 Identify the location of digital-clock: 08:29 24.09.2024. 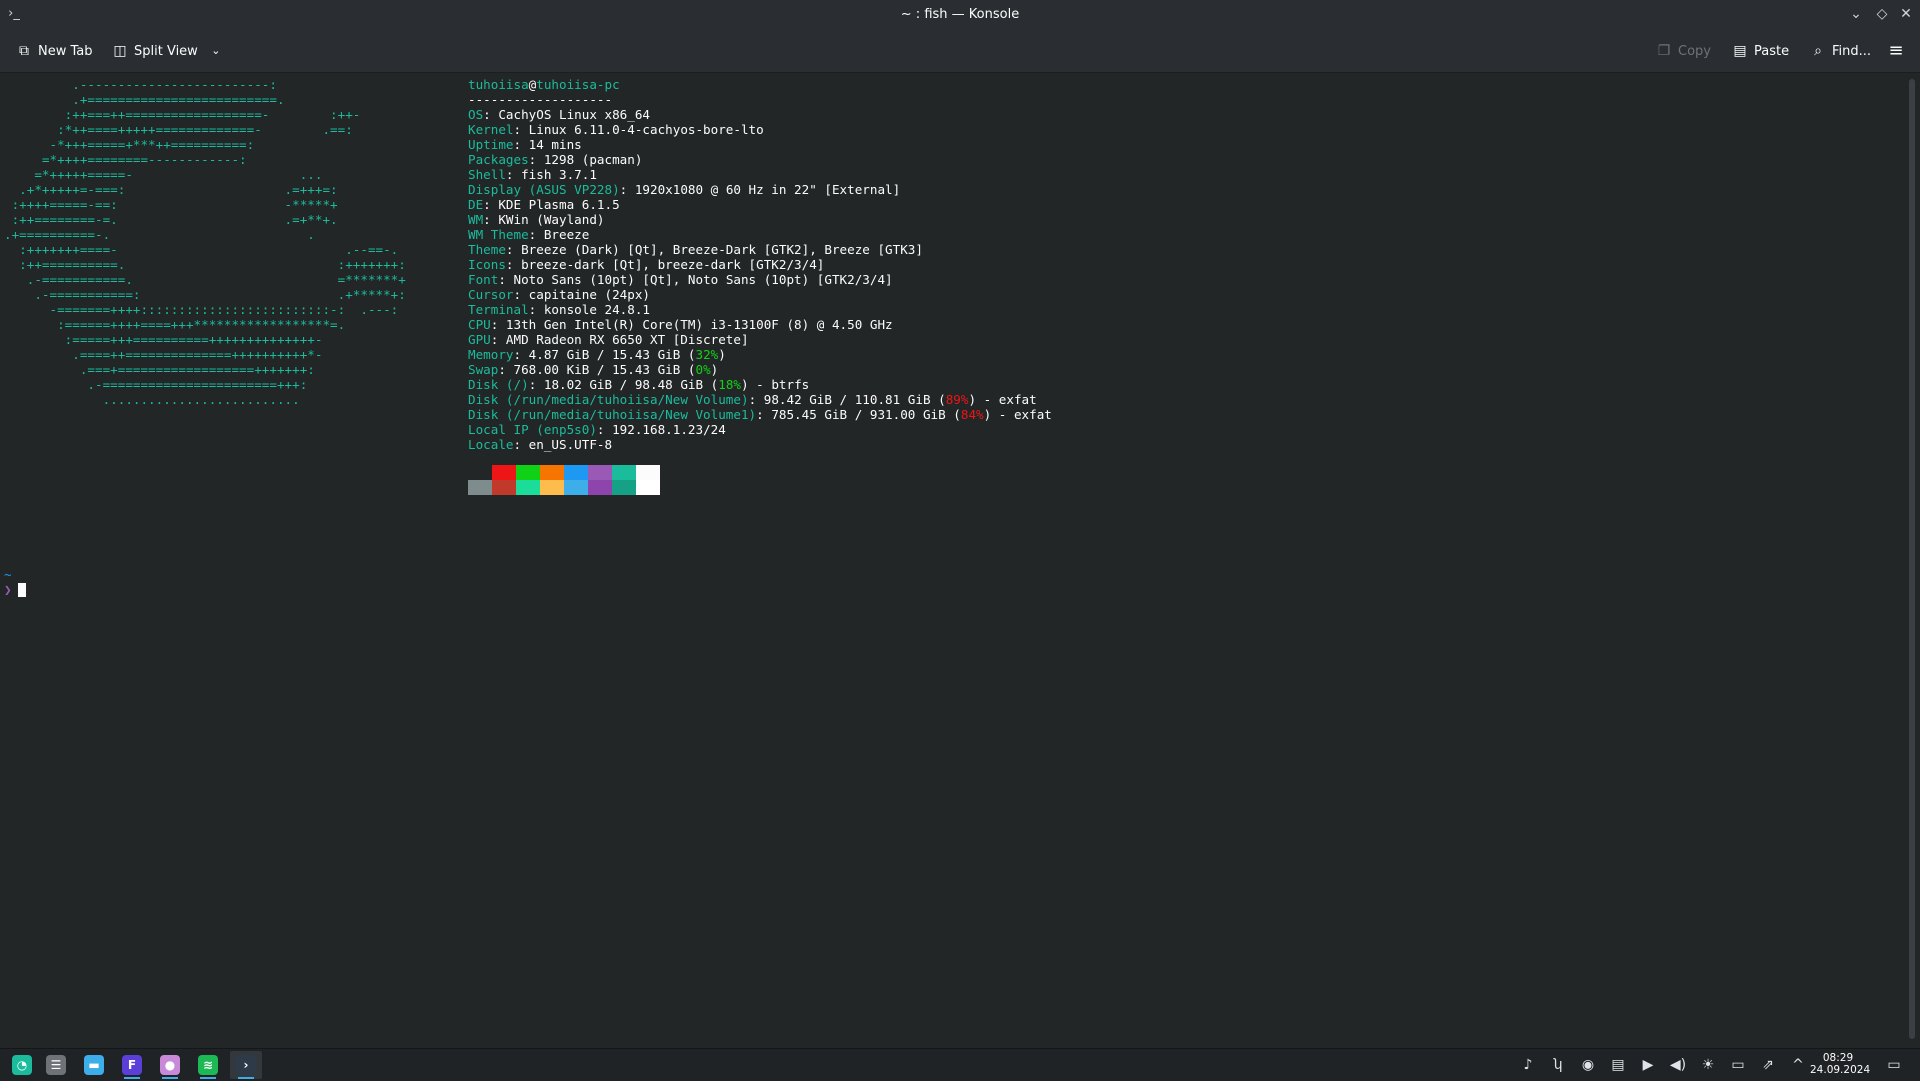
(1840, 1064).